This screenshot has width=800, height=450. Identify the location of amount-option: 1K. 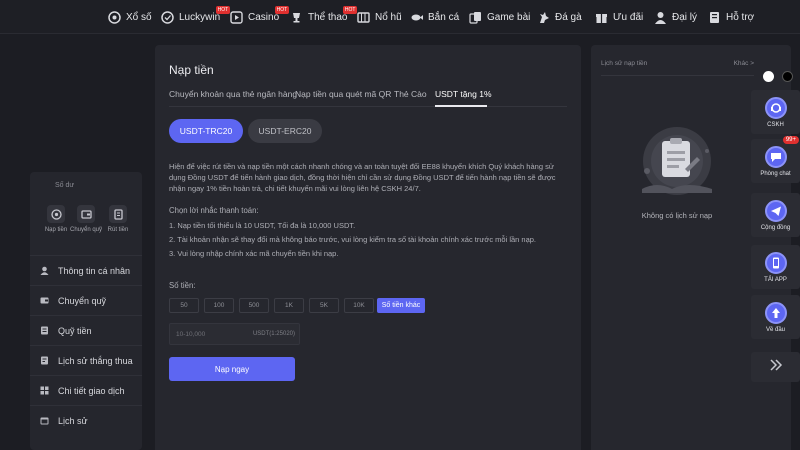
(289, 305).